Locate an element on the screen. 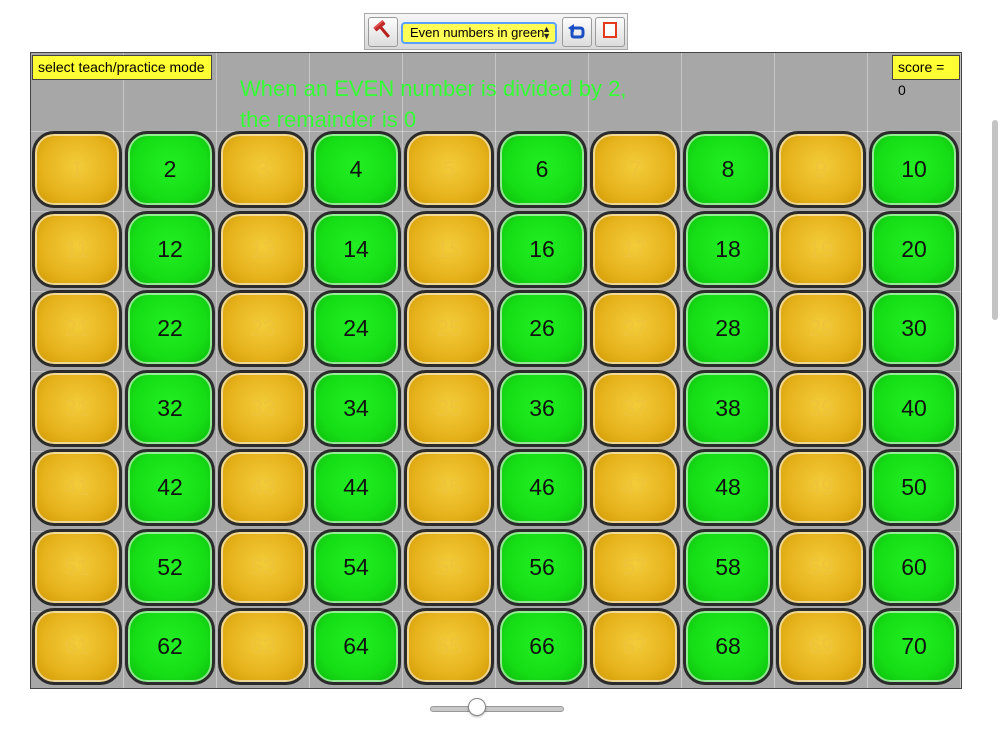  number-tile: 35 is located at coordinates (449, 408).